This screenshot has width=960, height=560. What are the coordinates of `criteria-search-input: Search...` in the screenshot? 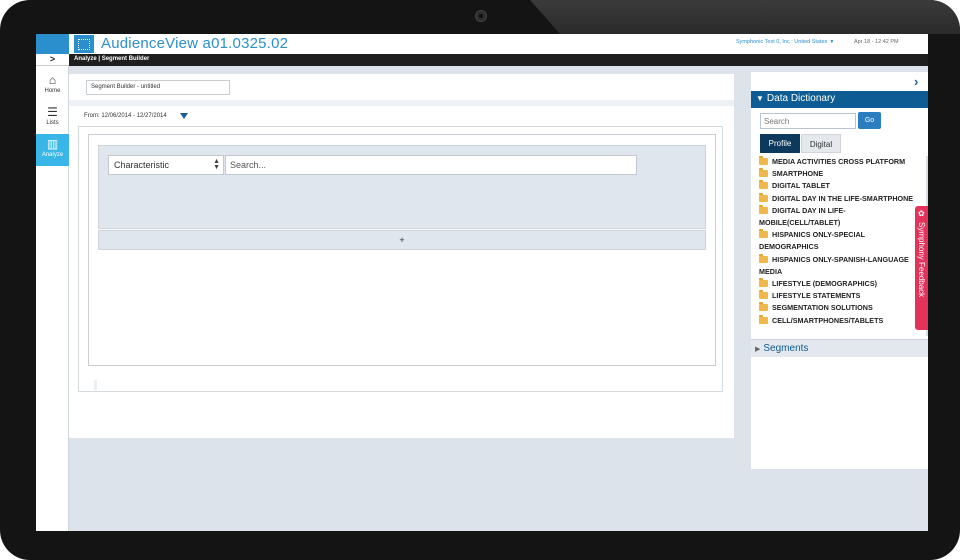 It's located at (431, 165).